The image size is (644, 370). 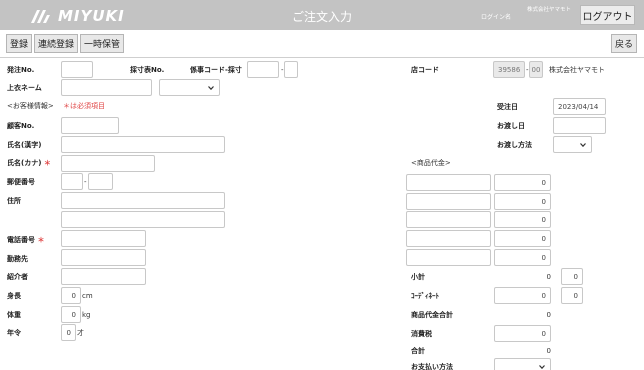 What do you see at coordinates (548, 351) in the screenshot?
I see `total-value: 0` at bounding box center [548, 351].